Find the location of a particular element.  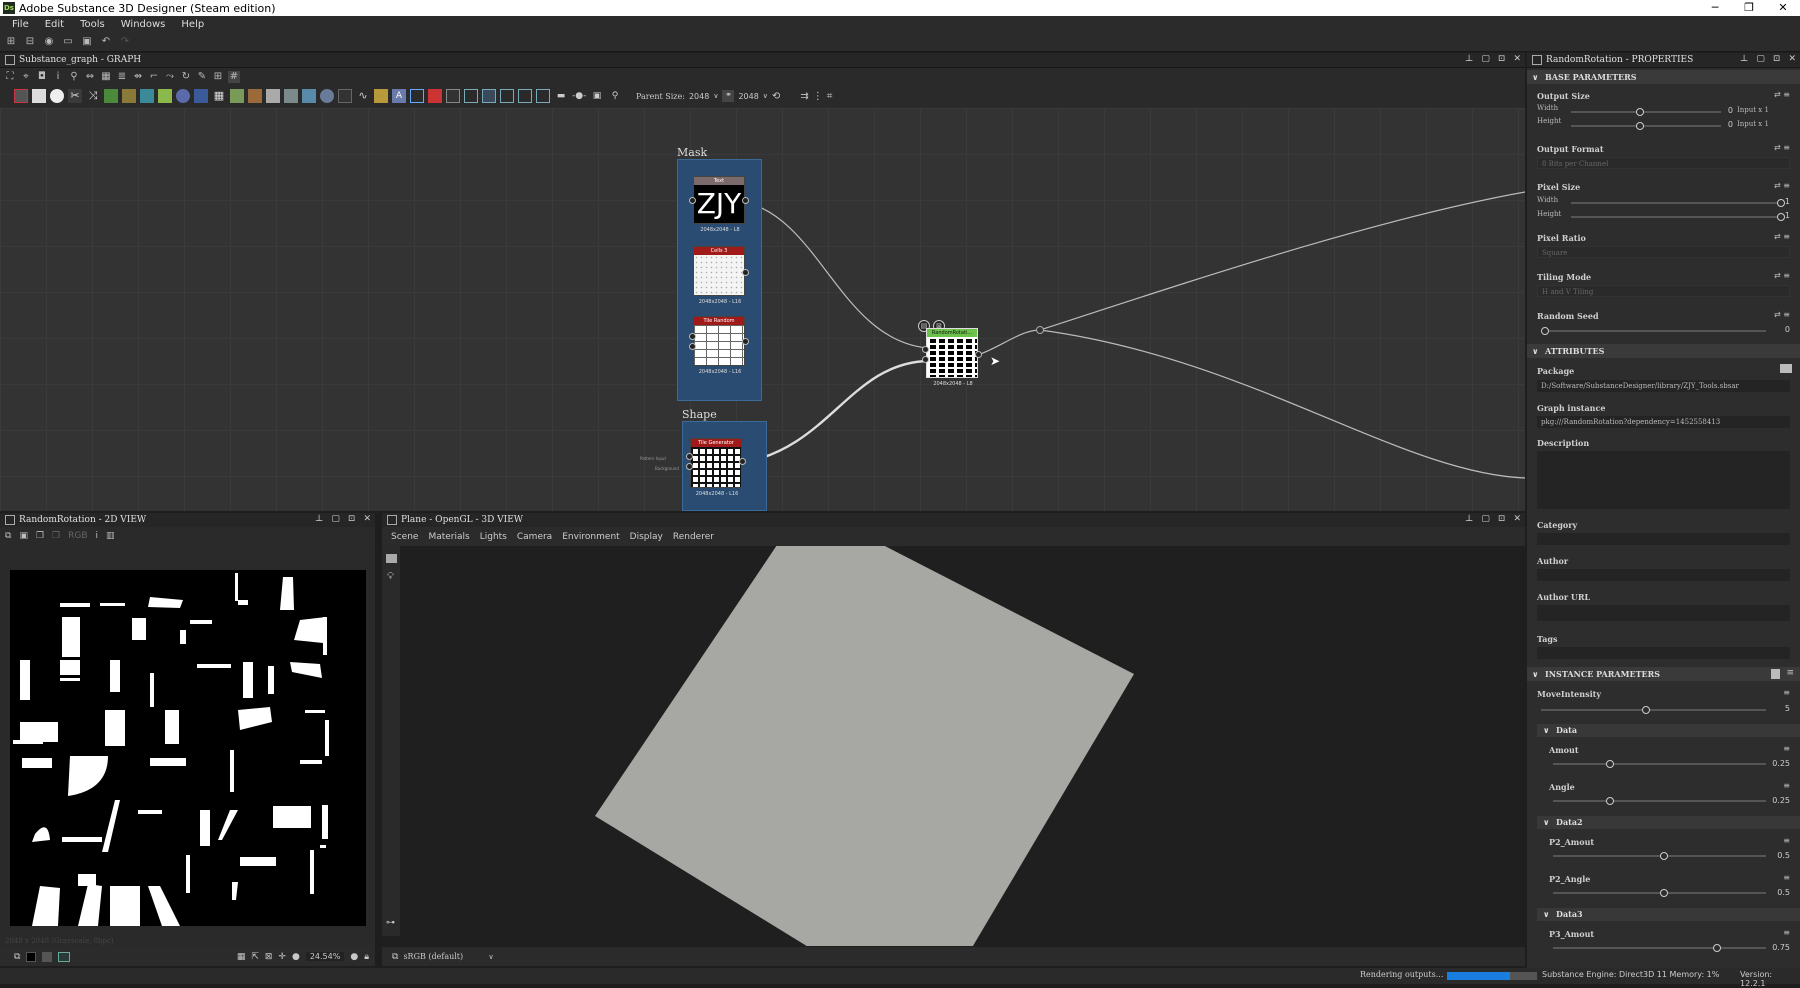

menu-file: File is located at coordinates (20, 24).